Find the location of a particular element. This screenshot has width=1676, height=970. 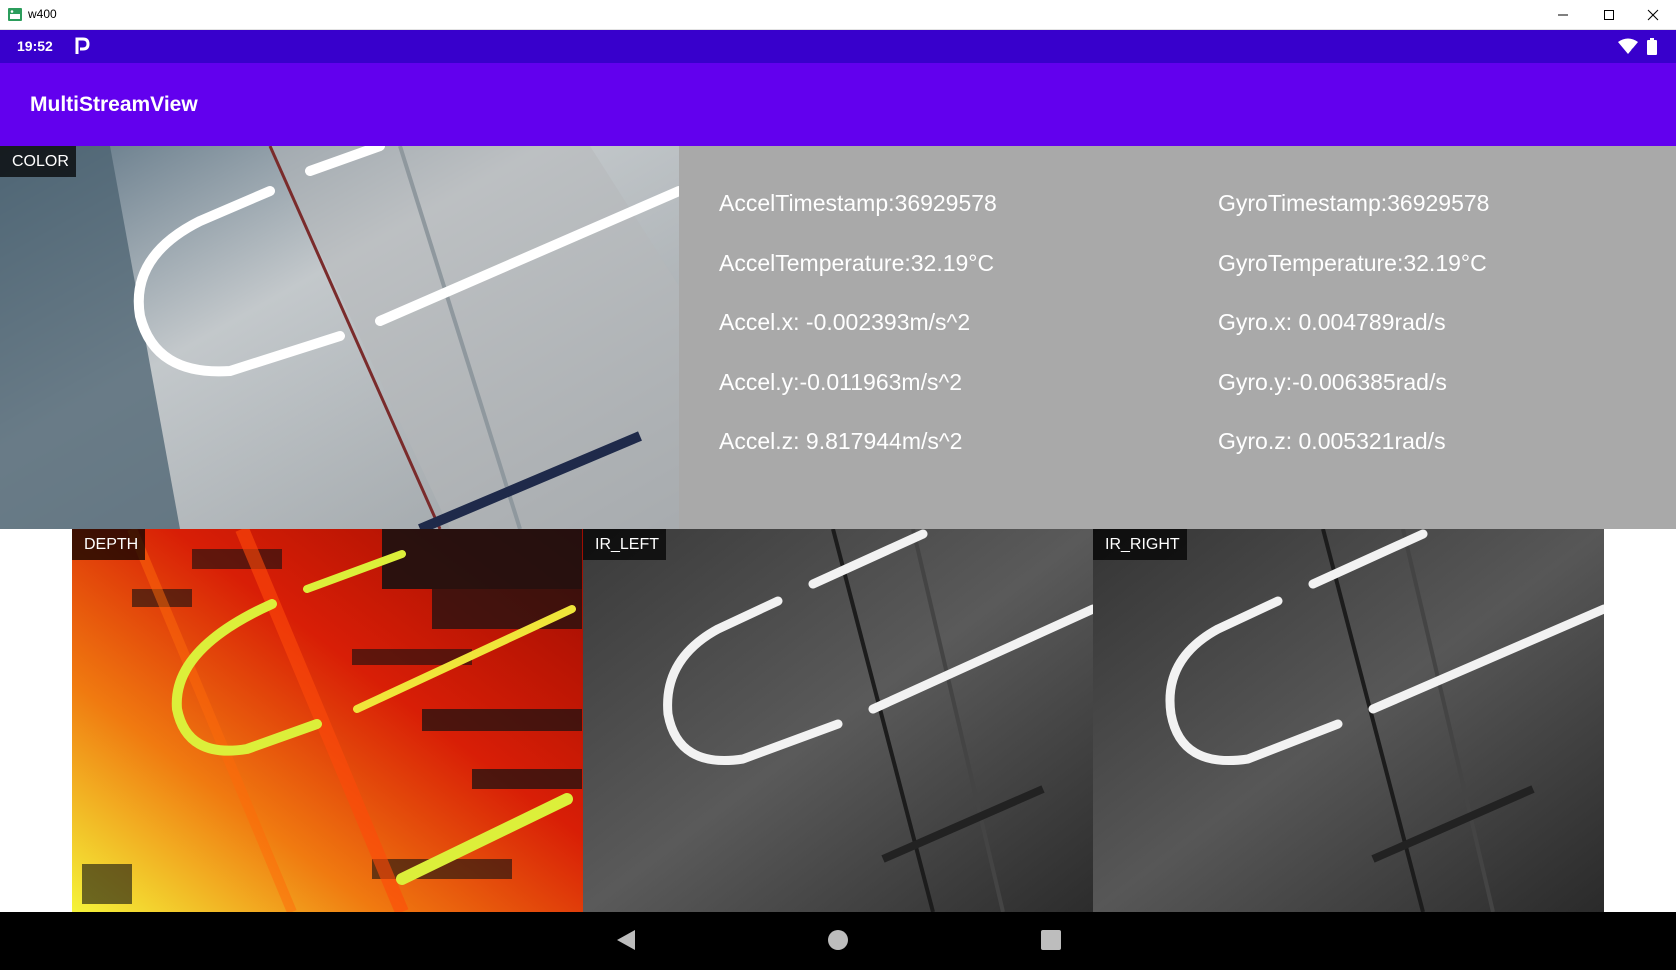

minimize-icon is located at coordinates (1563, 15).